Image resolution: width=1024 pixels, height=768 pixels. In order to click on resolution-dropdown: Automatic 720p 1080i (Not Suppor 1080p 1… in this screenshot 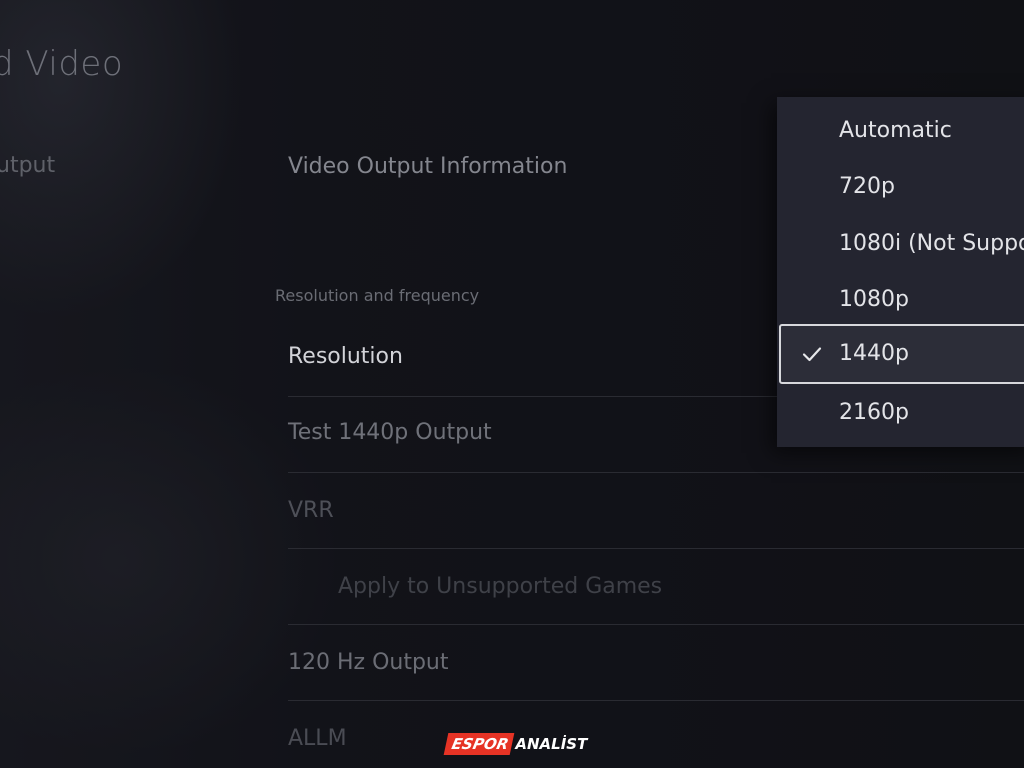, I will do `click(900, 272)`.